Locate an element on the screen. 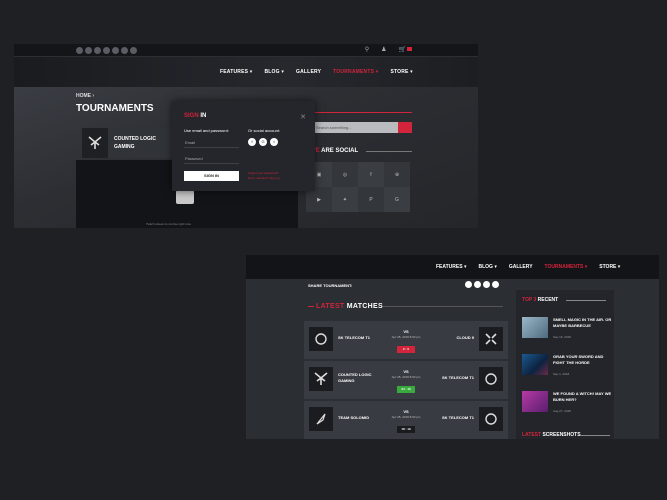 This screenshot has width=667, height=500. screenshots-heading-rest: SCREENSHOTS is located at coordinates (561, 435).